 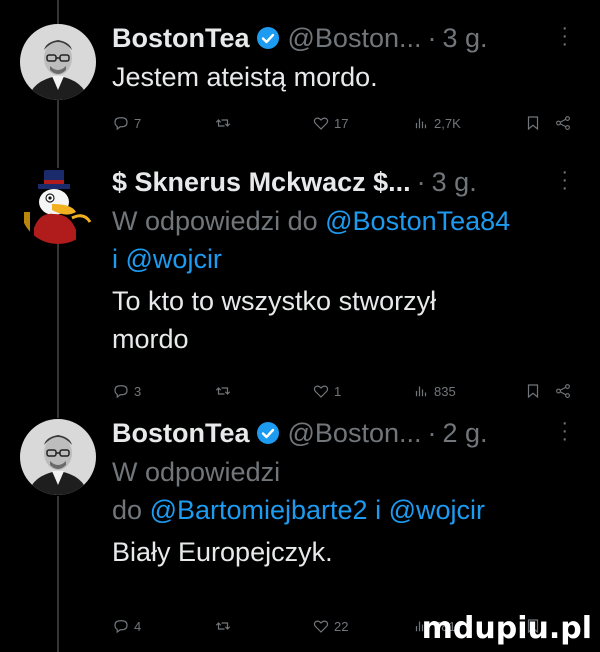 What do you see at coordinates (138, 123) in the screenshot?
I see `reply-count: 7` at bounding box center [138, 123].